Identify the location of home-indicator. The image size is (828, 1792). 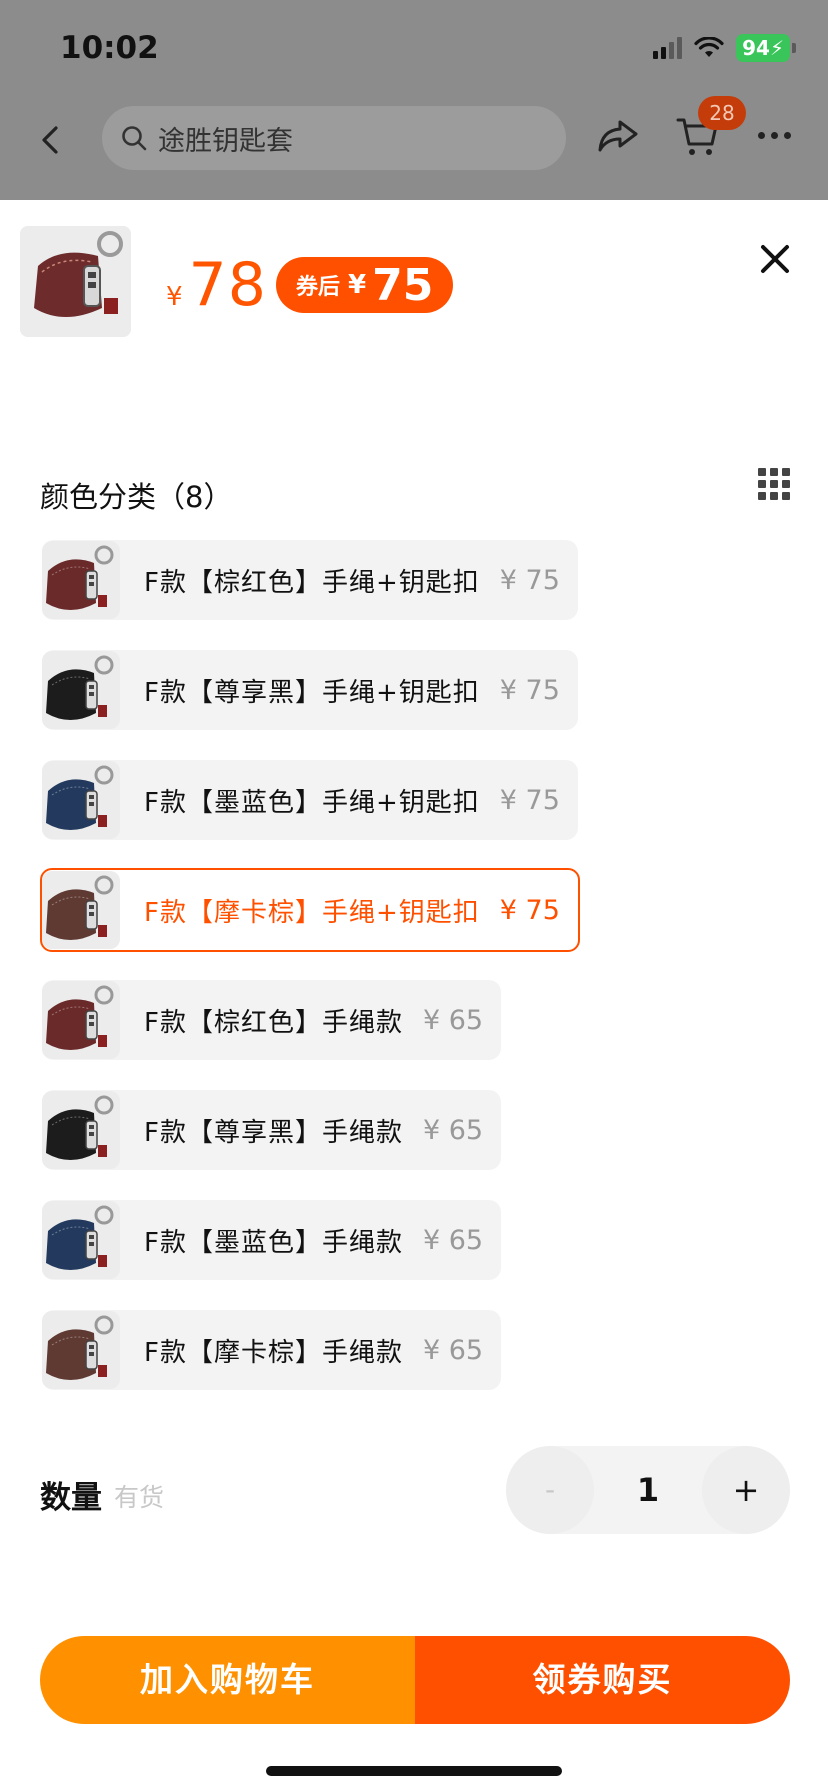
(414, 1771).